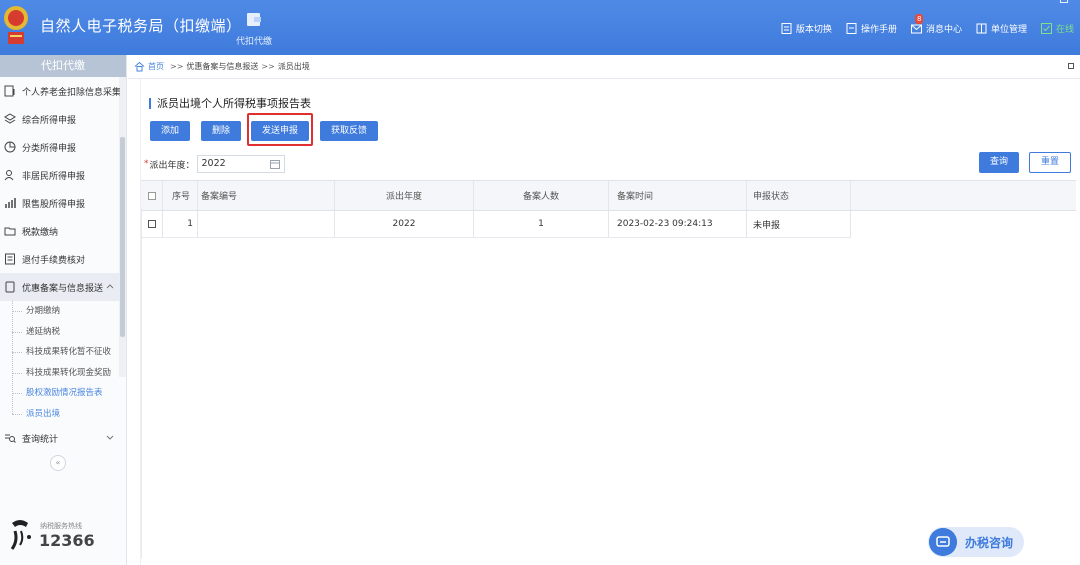 The width and height of the screenshot is (1080, 565). Describe the element at coordinates (110, 286) in the screenshot. I see `chevron-up-icon` at that location.